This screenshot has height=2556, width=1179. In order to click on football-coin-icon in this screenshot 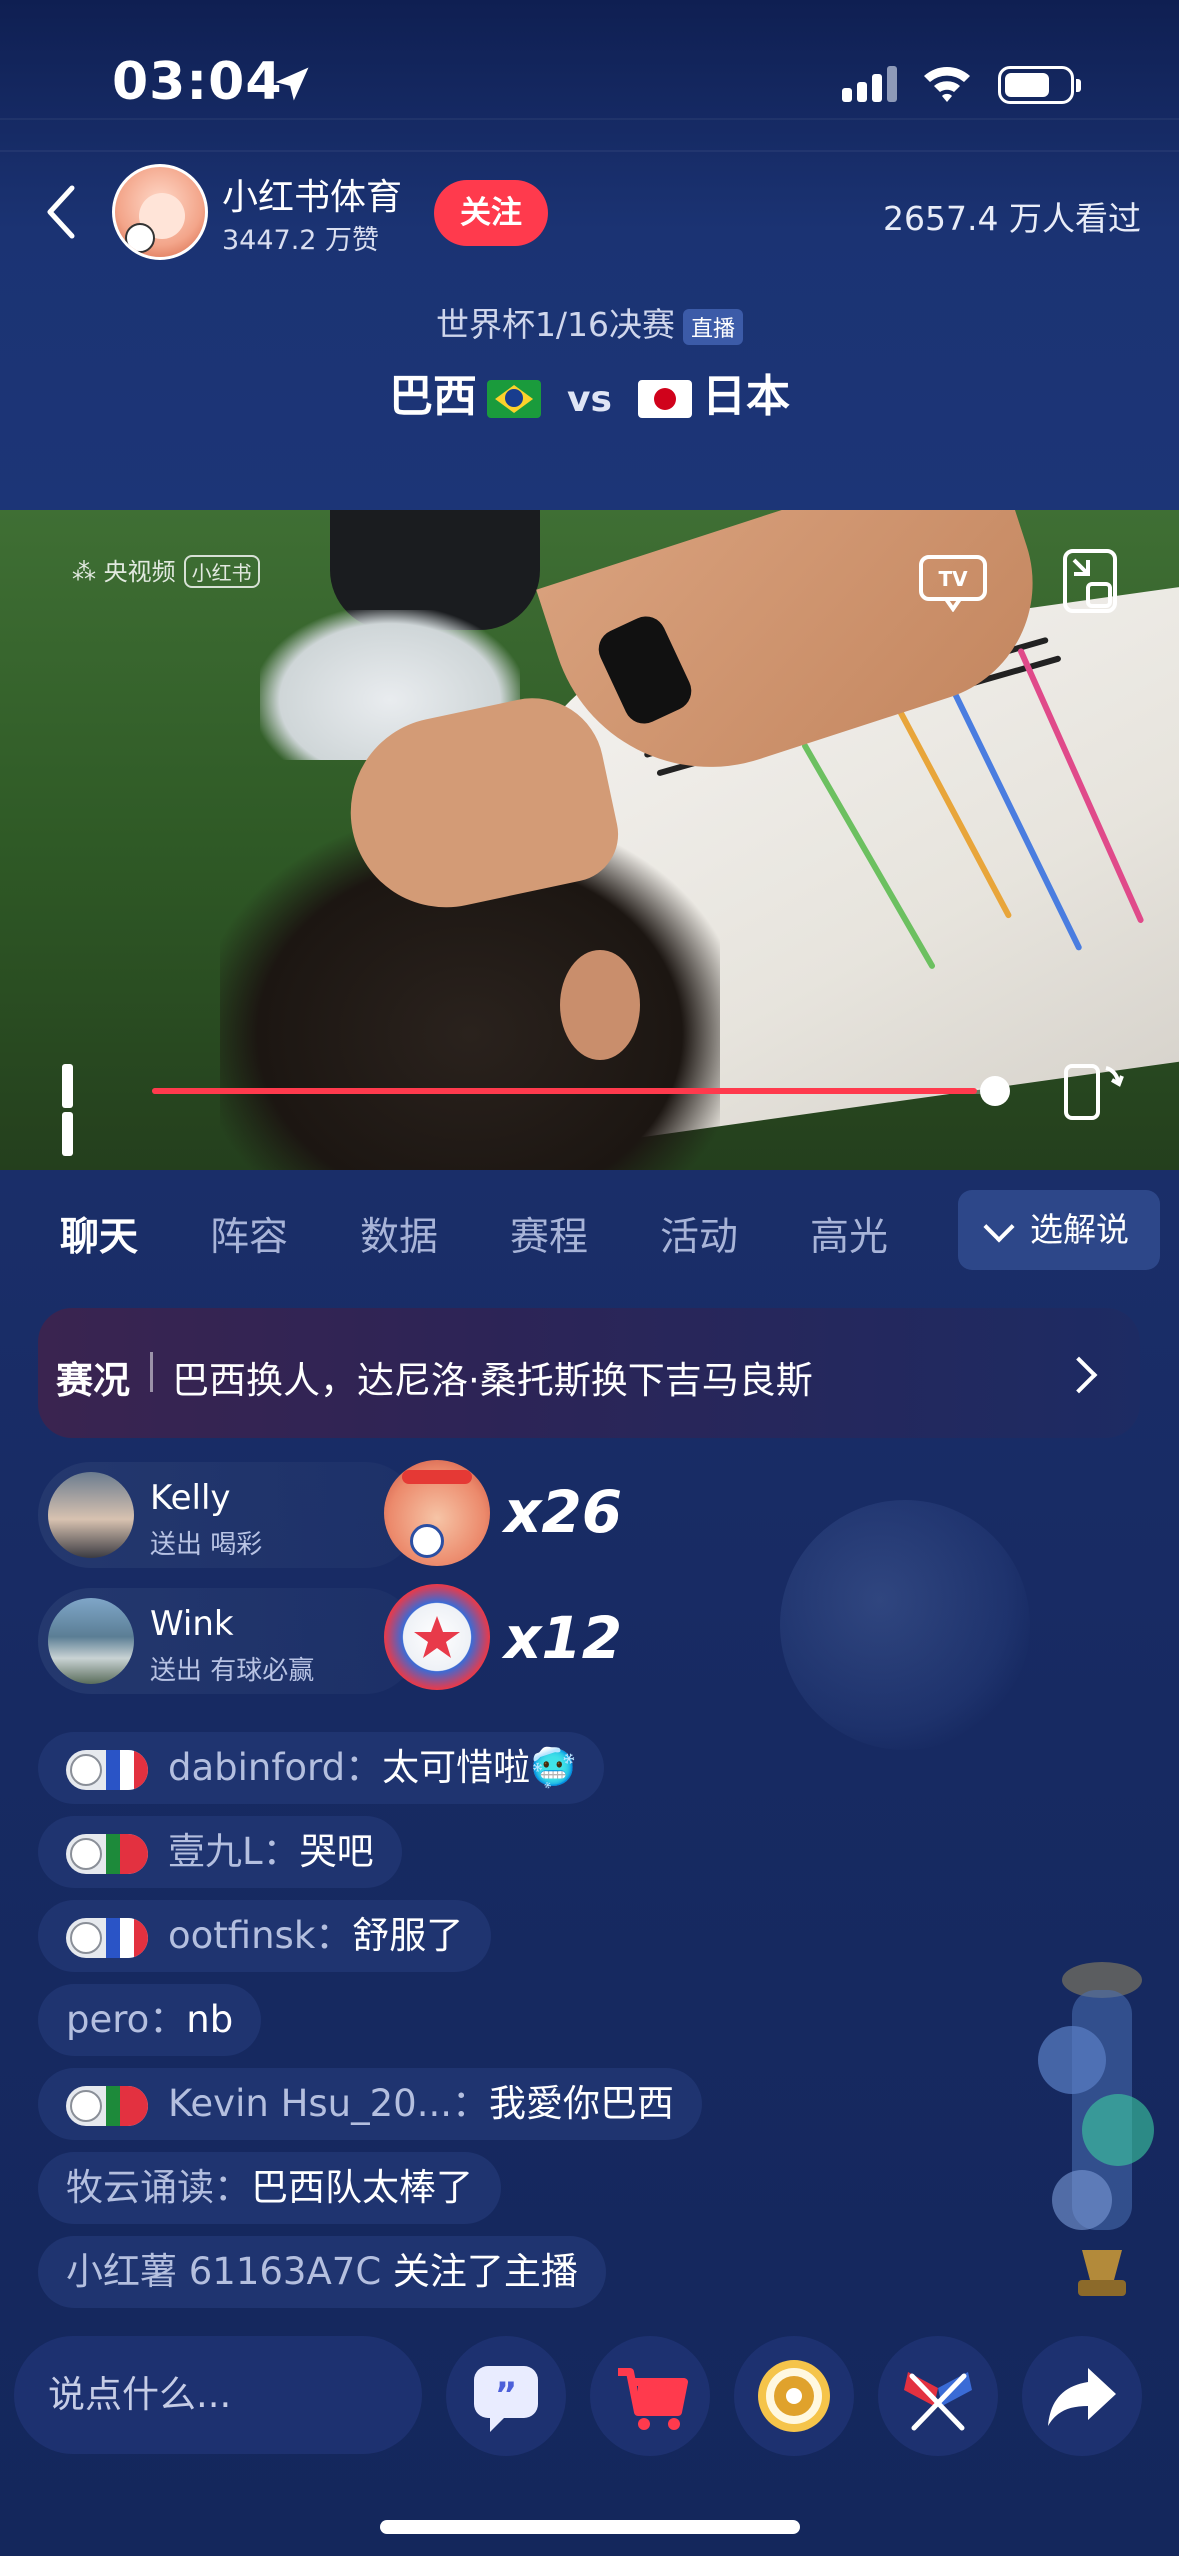, I will do `click(794, 2396)`.